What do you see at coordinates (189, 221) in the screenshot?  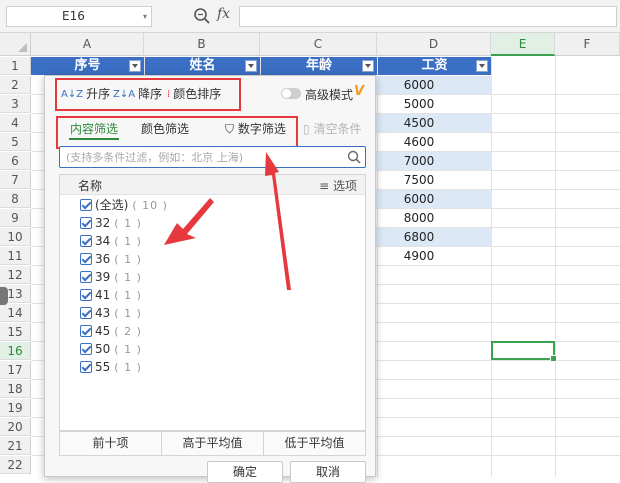 I see `annotation-arrow-list` at bounding box center [189, 221].